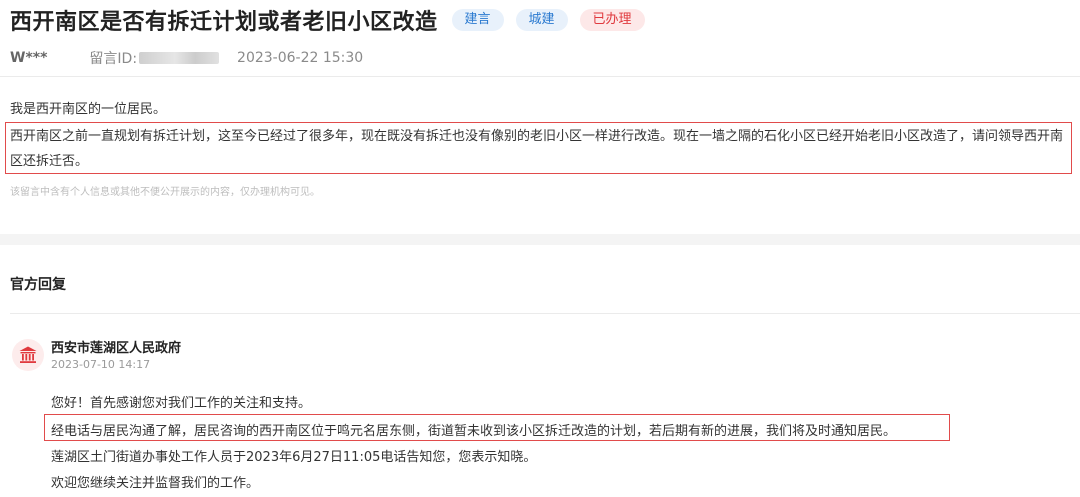  I want to click on reply-highlight, so click(497, 427).